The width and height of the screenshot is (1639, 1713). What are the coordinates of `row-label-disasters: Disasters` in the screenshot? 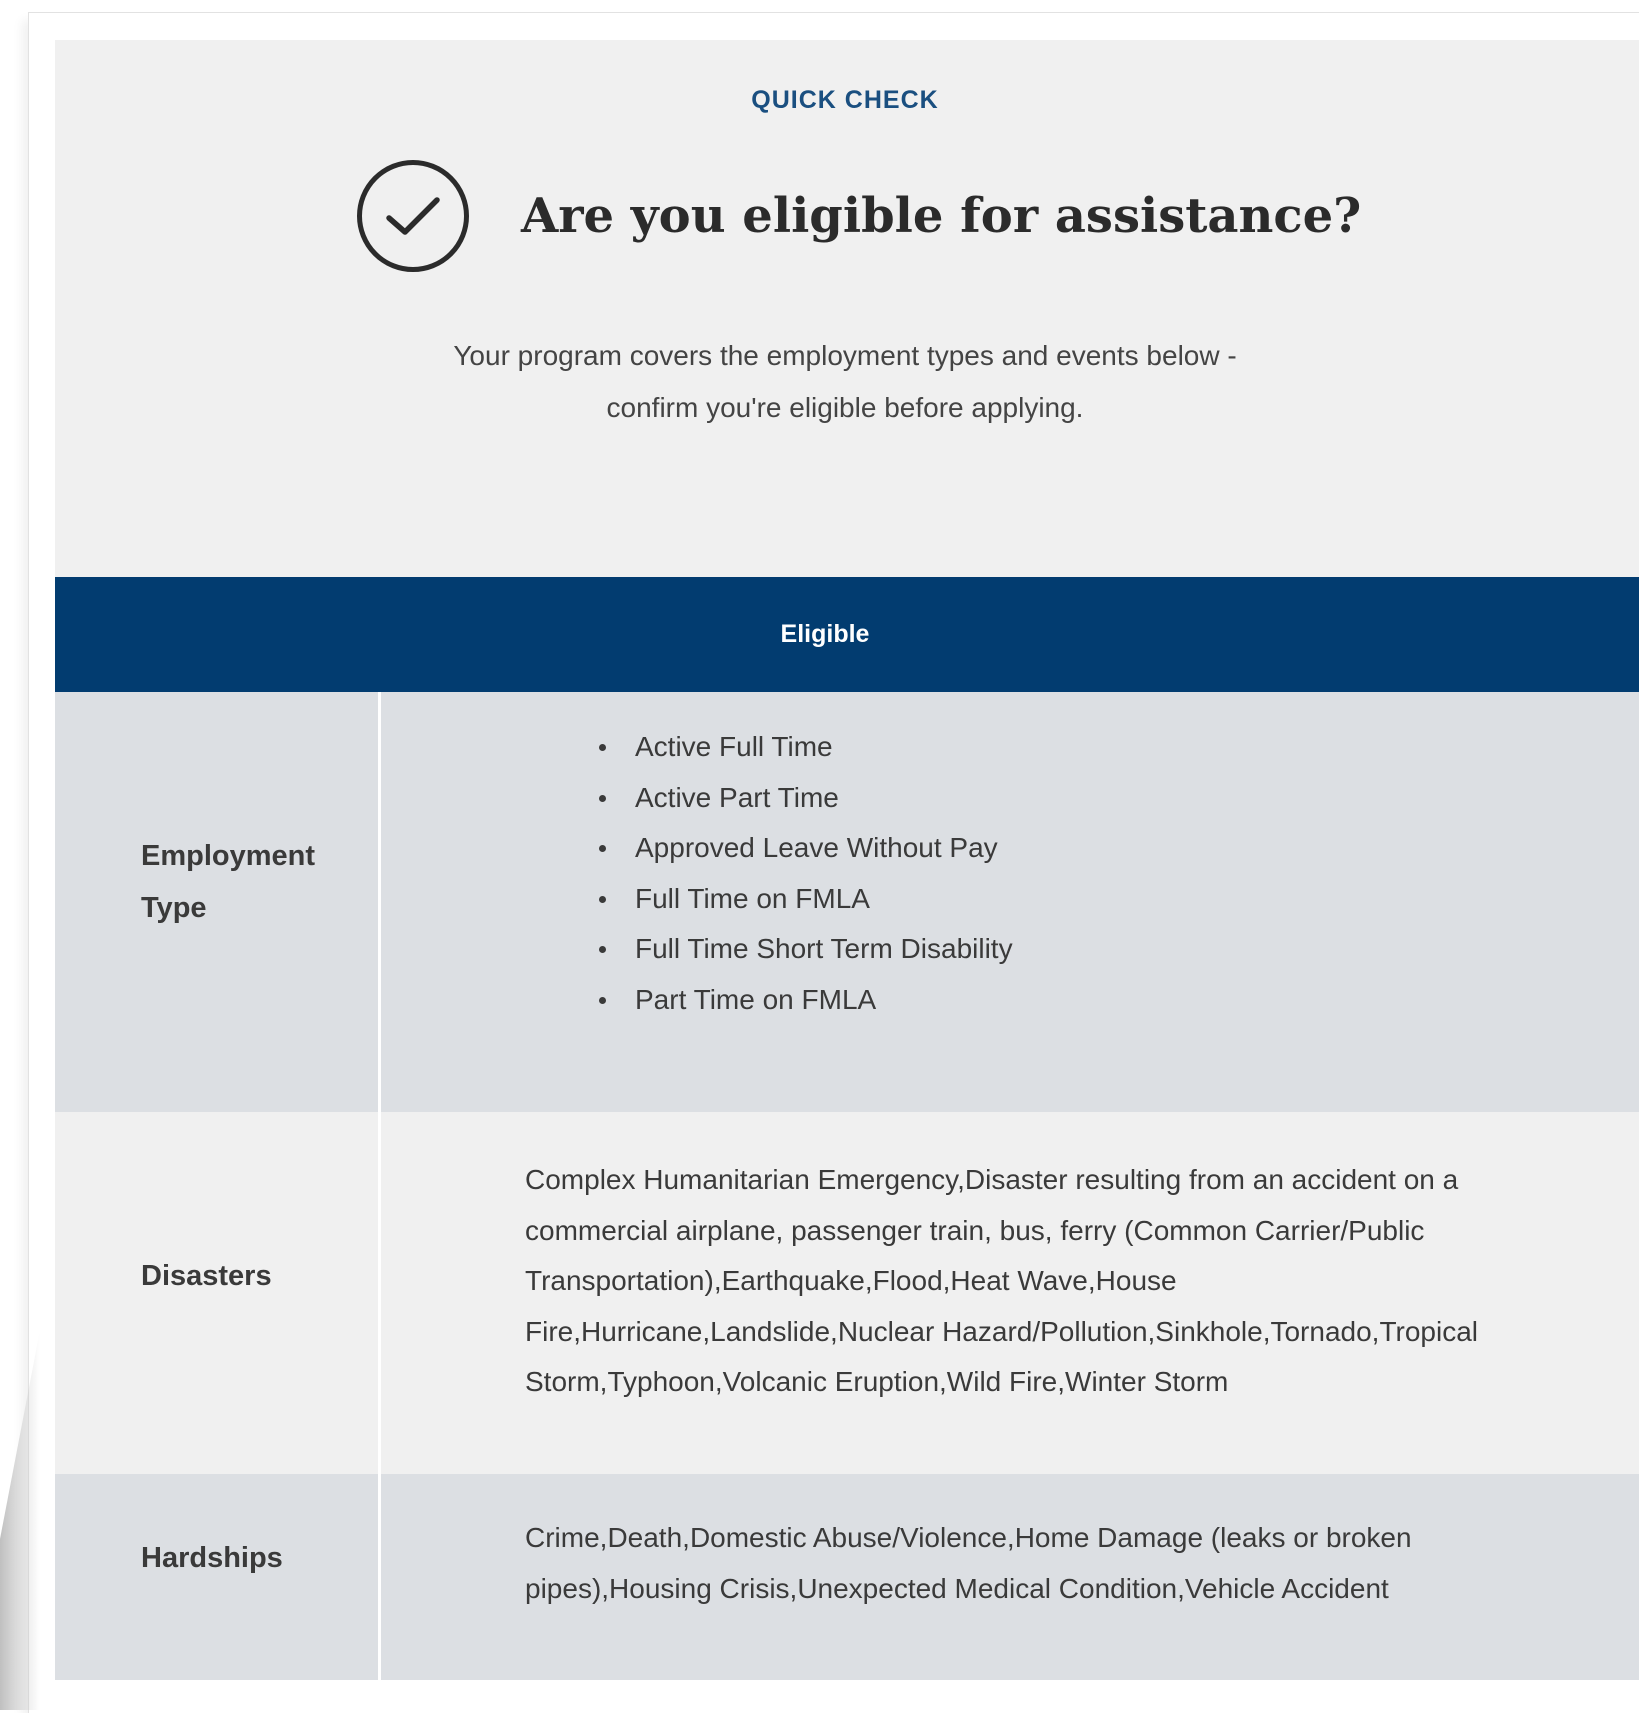 It's located at (206, 1276).